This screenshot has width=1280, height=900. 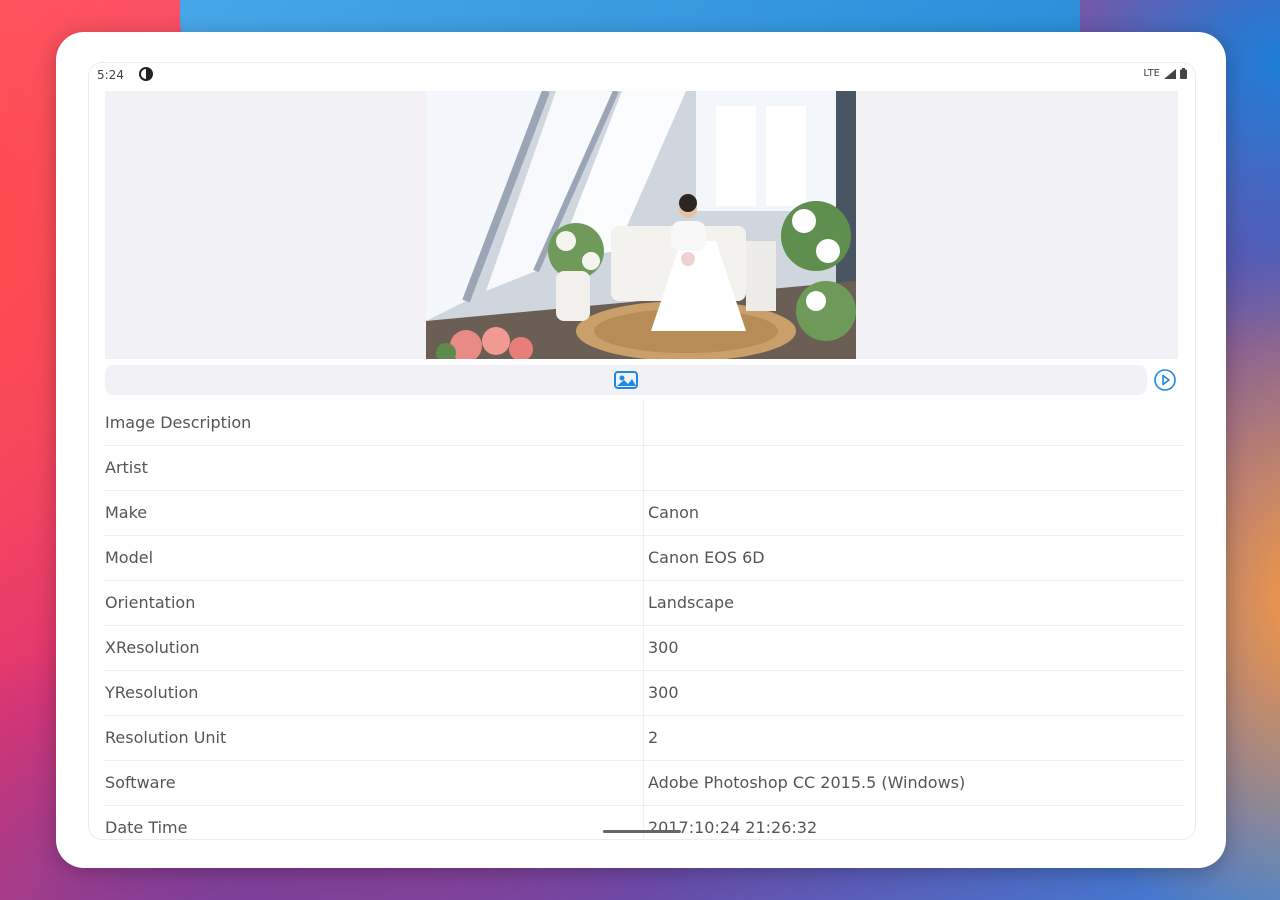 What do you see at coordinates (374, 558) in the screenshot?
I see `exif-key: Model` at bounding box center [374, 558].